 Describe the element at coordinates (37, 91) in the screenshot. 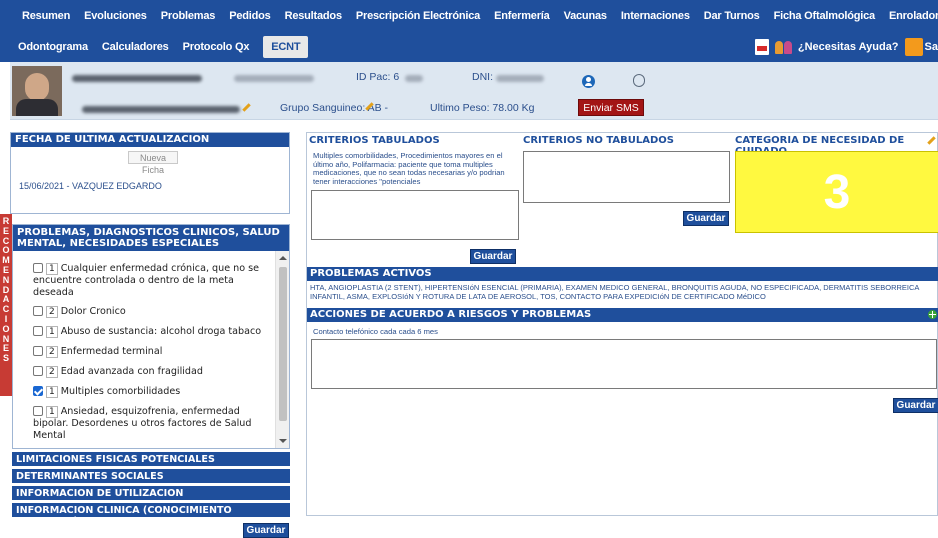

I see `patient-photo` at that location.